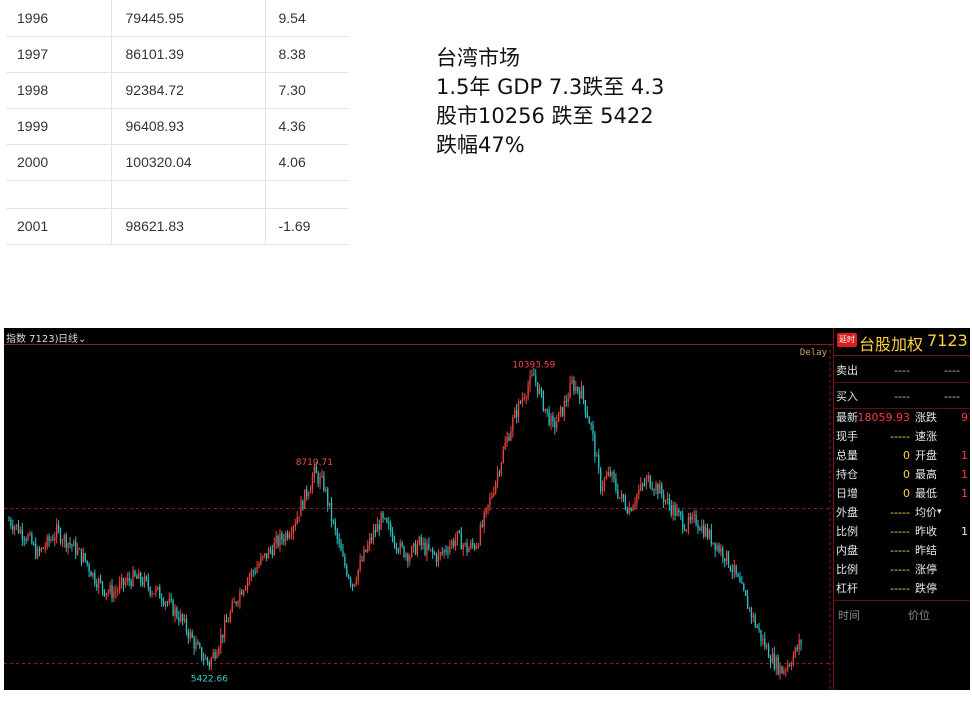 This screenshot has width=972, height=701. I want to click on gdp-cell: 98621.83, so click(188, 226).